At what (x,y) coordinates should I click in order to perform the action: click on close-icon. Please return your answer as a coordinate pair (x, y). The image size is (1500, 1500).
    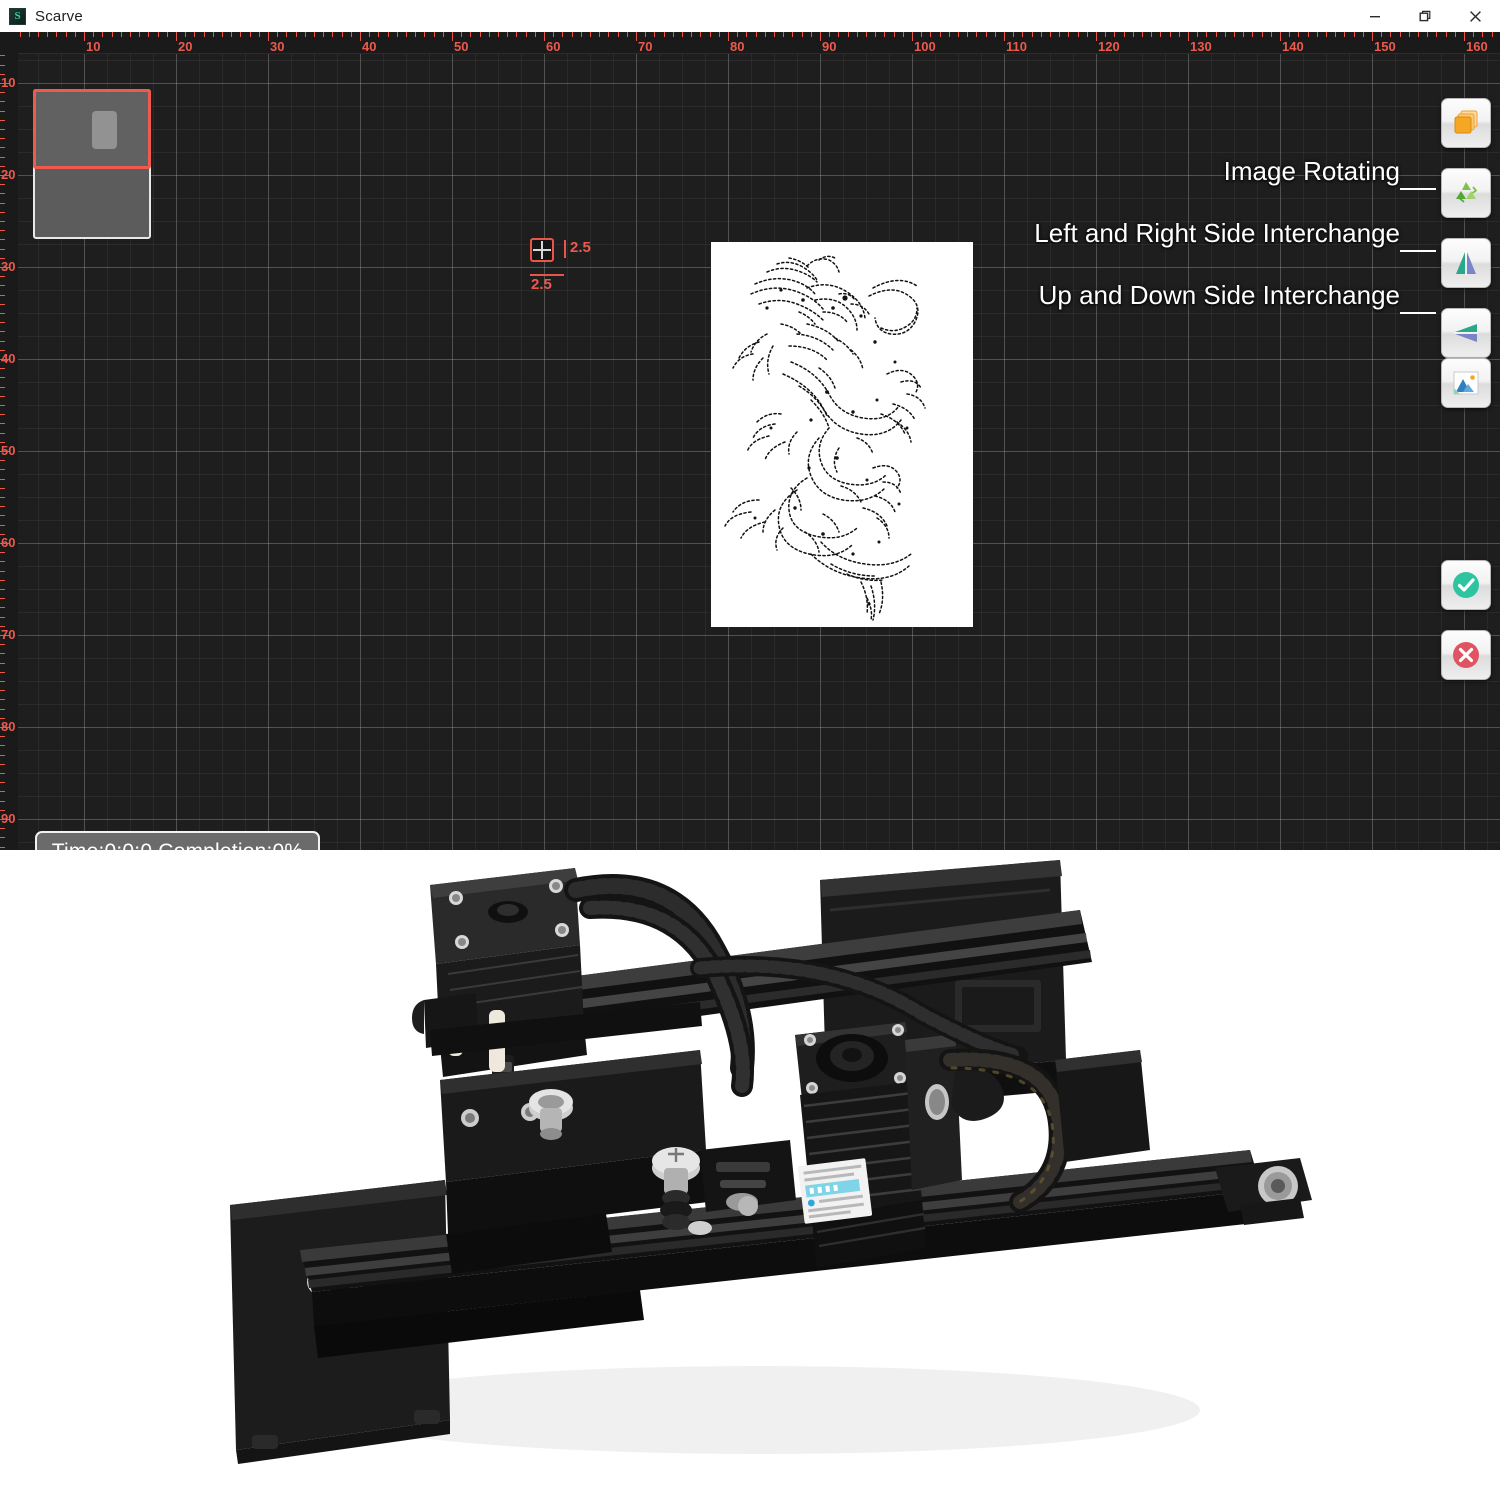
    Looking at the image, I should click on (1475, 16).